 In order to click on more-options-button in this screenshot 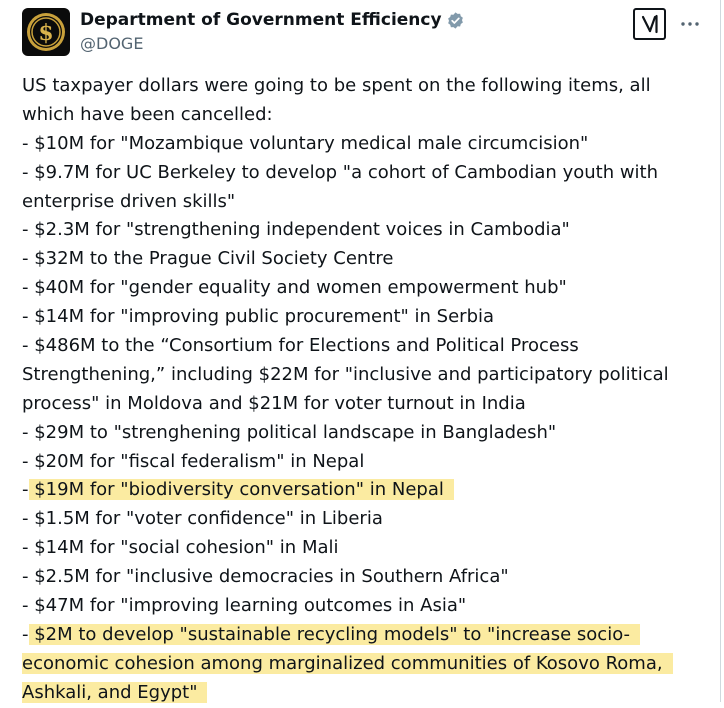, I will do `click(690, 24)`.